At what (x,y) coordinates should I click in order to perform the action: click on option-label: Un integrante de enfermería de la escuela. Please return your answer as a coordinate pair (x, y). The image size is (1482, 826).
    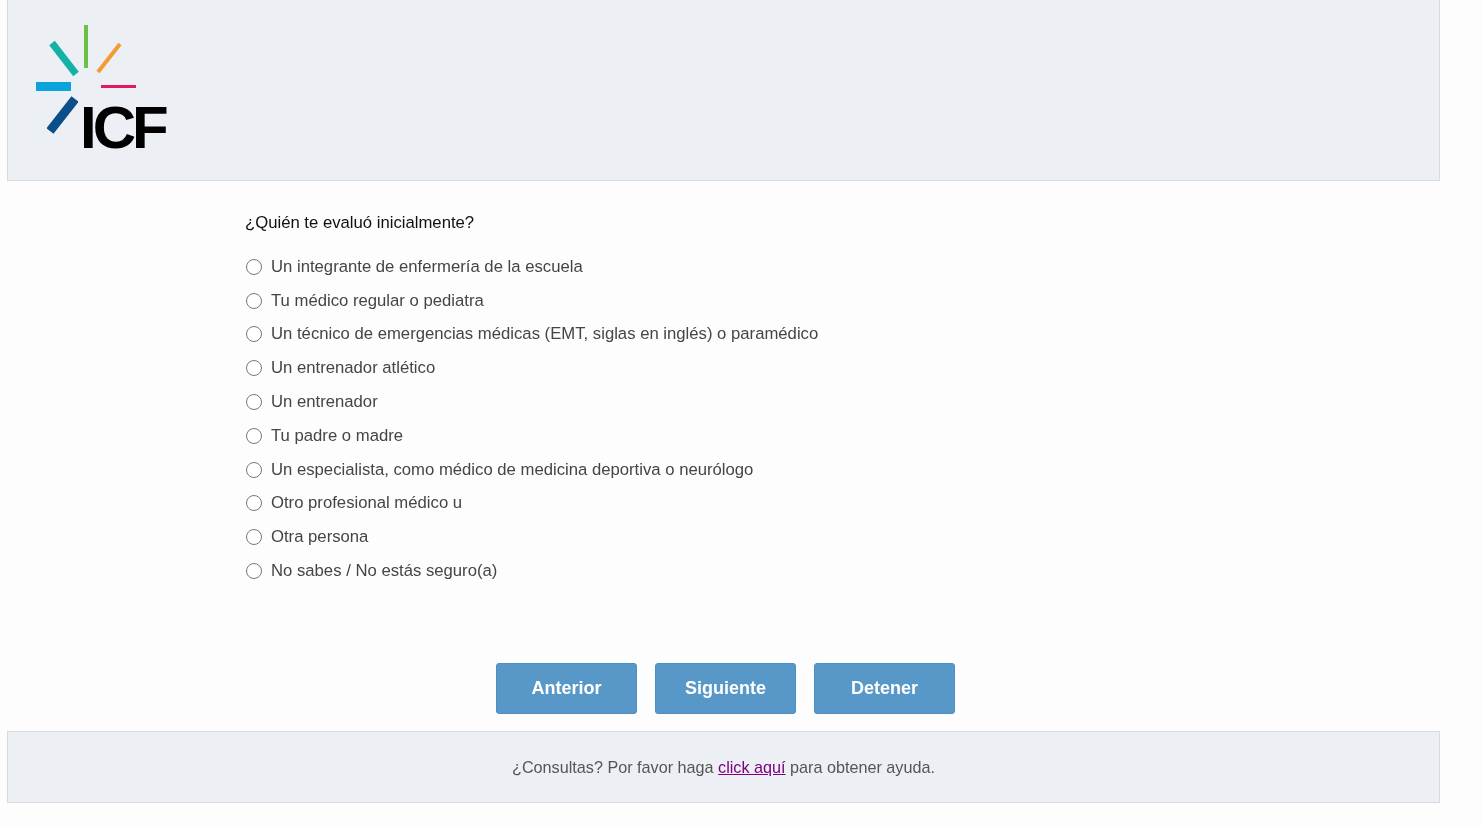
    Looking at the image, I should click on (427, 266).